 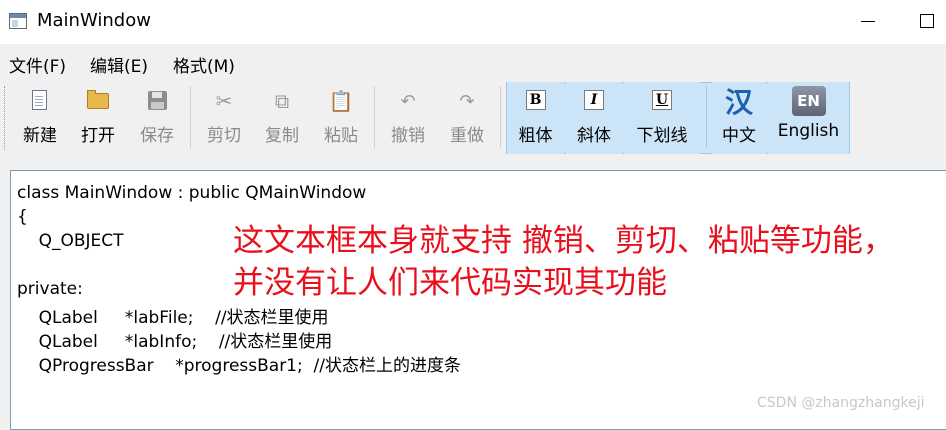 What do you see at coordinates (662, 101) in the screenshot?
I see `underline-icon: U` at bounding box center [662, 101].